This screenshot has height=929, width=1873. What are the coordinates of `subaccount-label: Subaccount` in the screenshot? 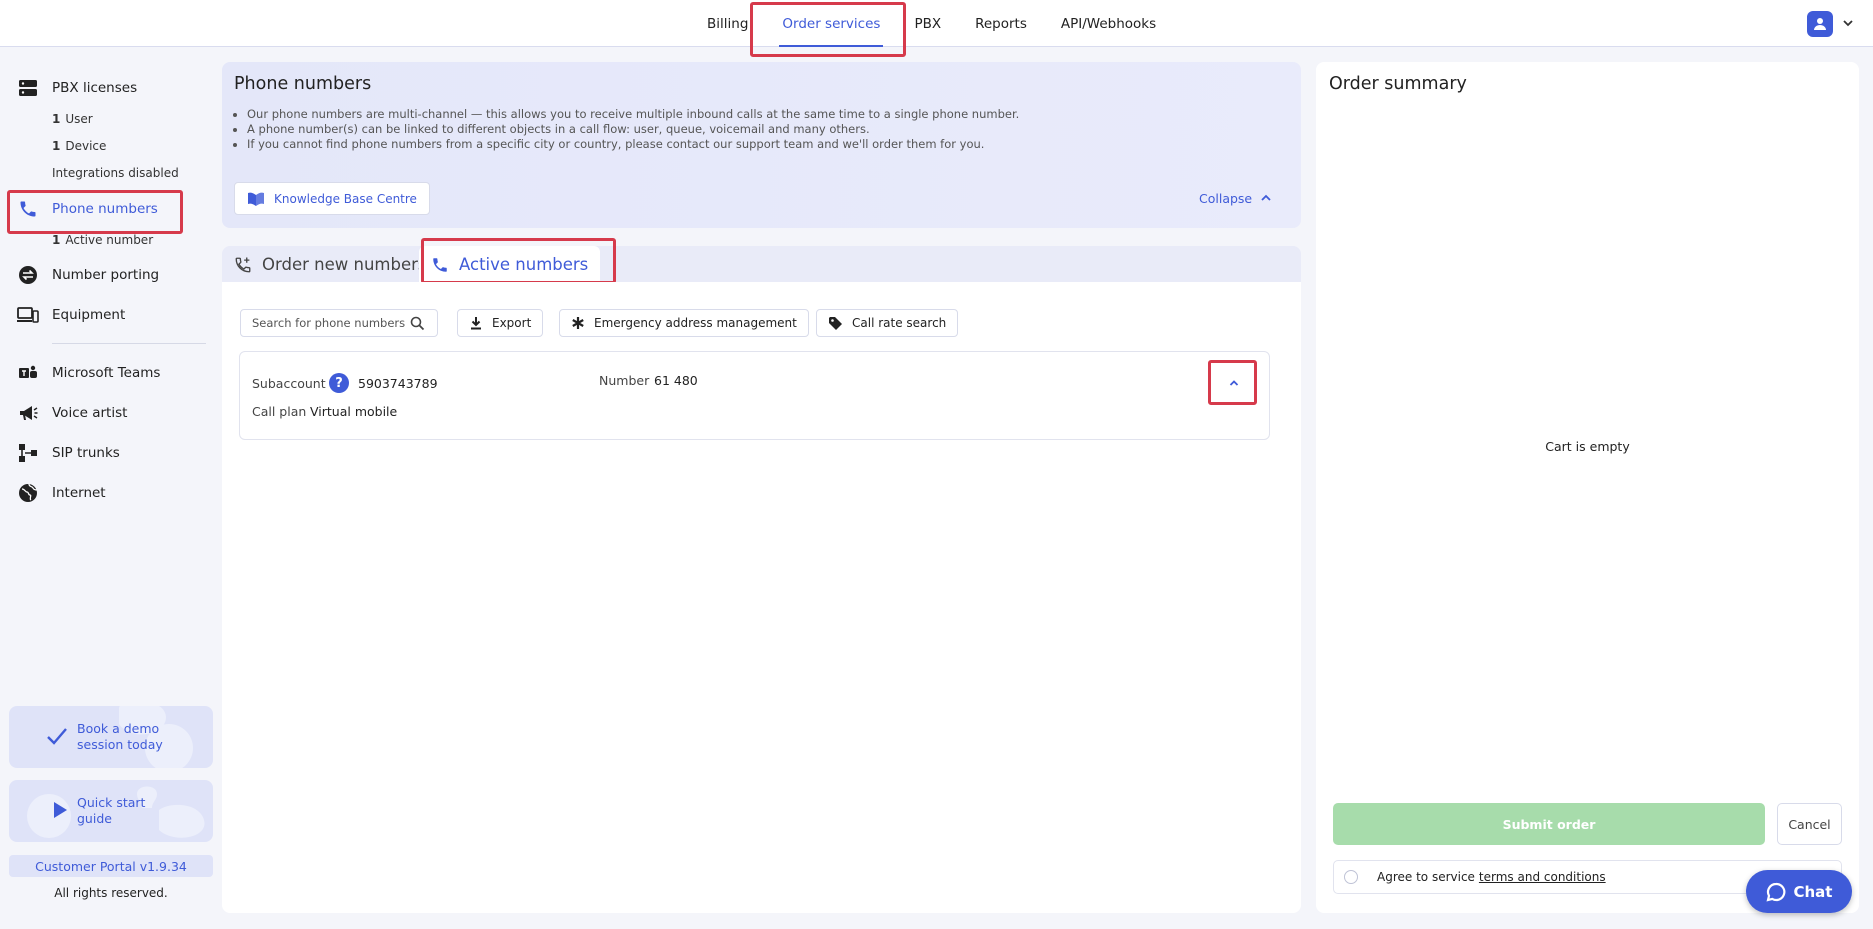 It's located at (289, 383).